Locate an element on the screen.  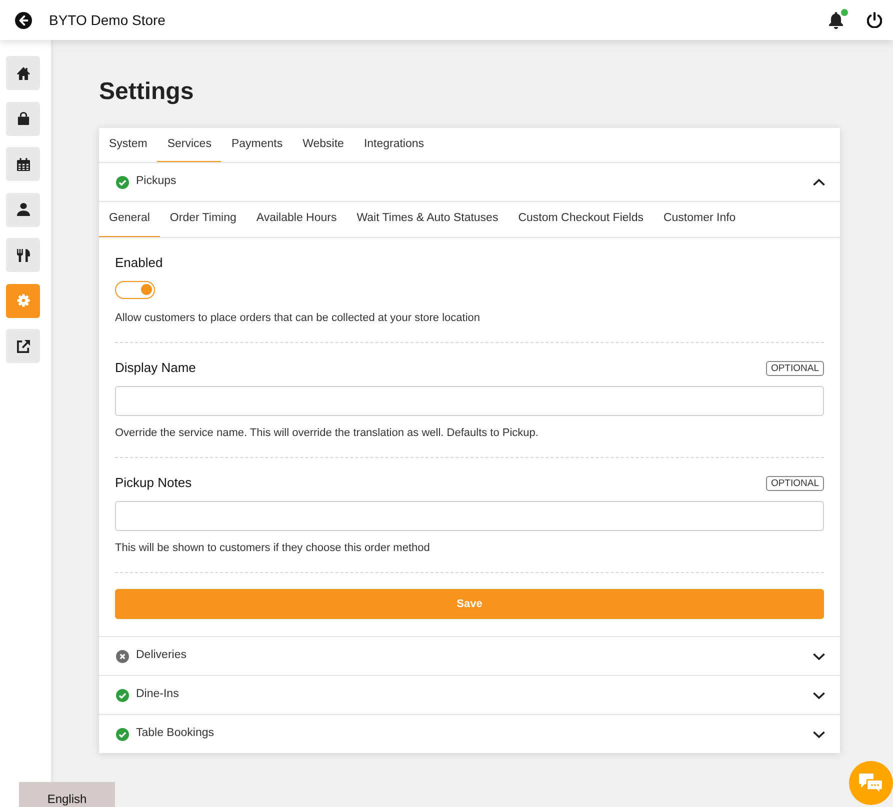
tab: Wait Times & Auto Statuses is located at coordinates (427, 219).